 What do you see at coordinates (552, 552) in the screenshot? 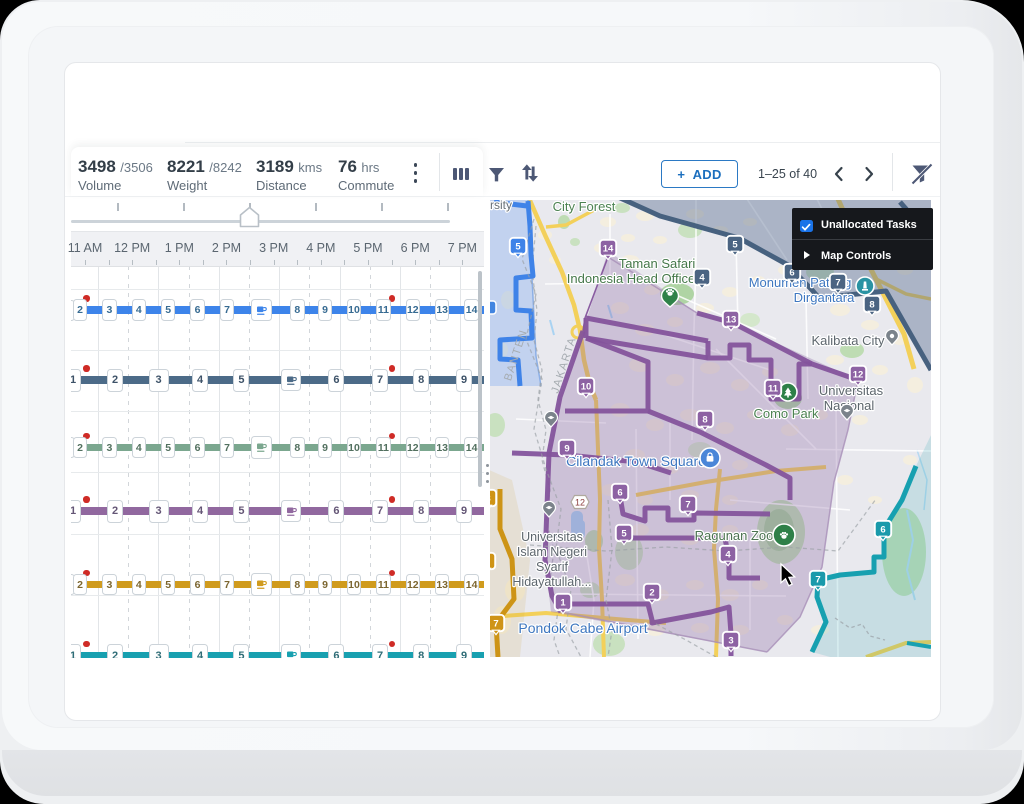
I see `svg-text: Islam Negeri` at bounding box center [552, 552].